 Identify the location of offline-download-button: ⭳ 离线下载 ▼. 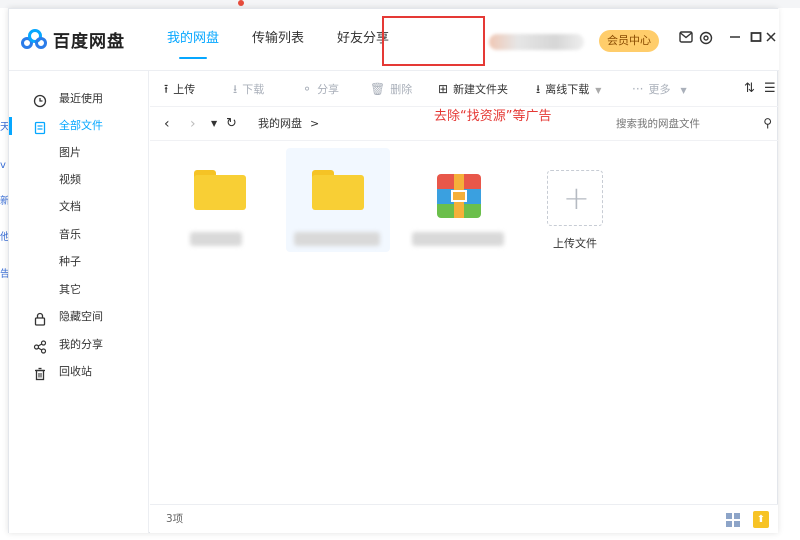
(568, 89).